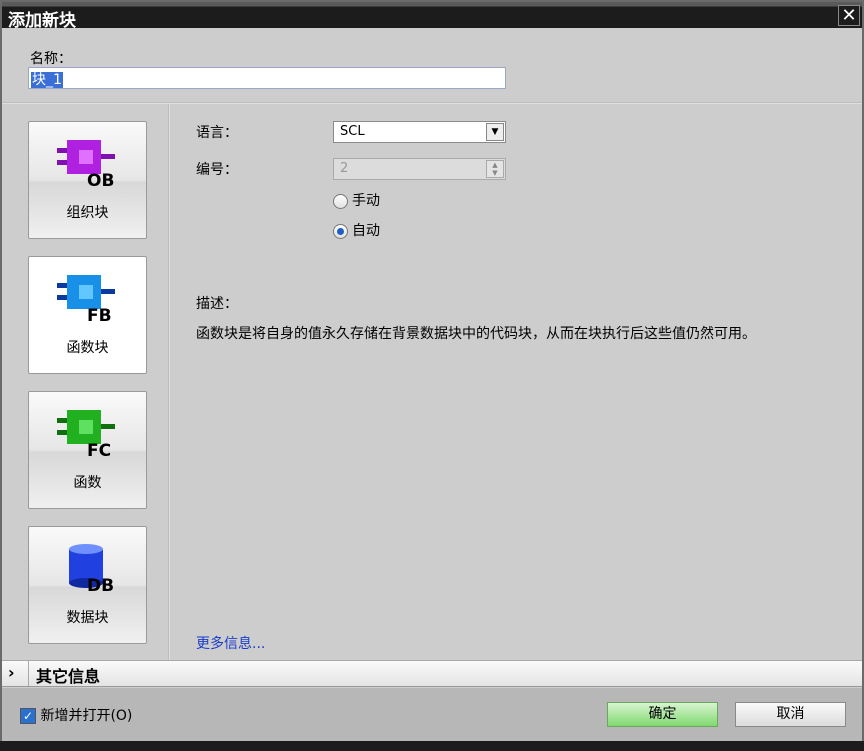 The image size is (864, 751). Describe the element at coordinates (86, 716) in the screenshot. I see `checkbox-label: 新增并打开(O)` at that location.